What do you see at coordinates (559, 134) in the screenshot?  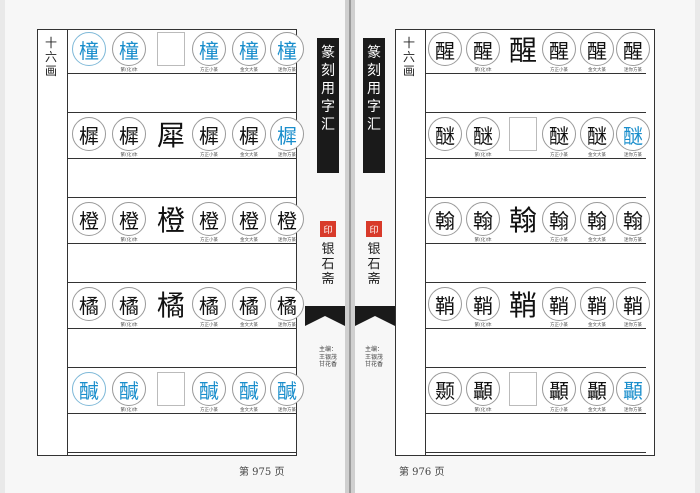 I see `fangzheng-seal-character: 醚` at bounding box center [559, 134].